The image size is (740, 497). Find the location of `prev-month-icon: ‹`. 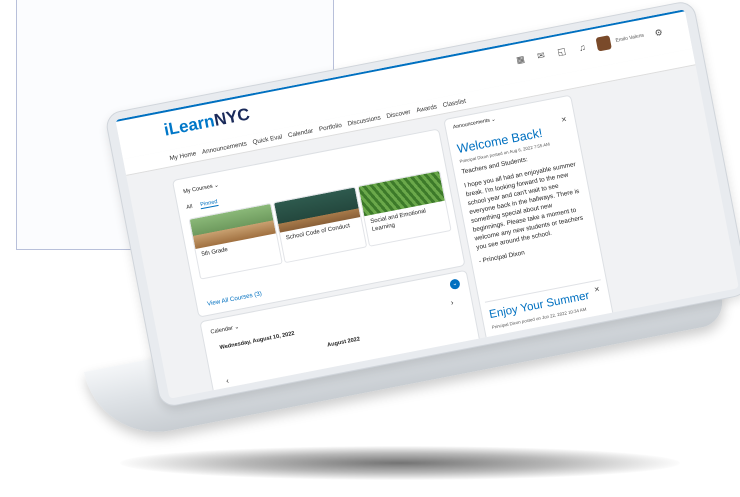

prev-month-icon: ‹ is located at coordinates (227, 380).